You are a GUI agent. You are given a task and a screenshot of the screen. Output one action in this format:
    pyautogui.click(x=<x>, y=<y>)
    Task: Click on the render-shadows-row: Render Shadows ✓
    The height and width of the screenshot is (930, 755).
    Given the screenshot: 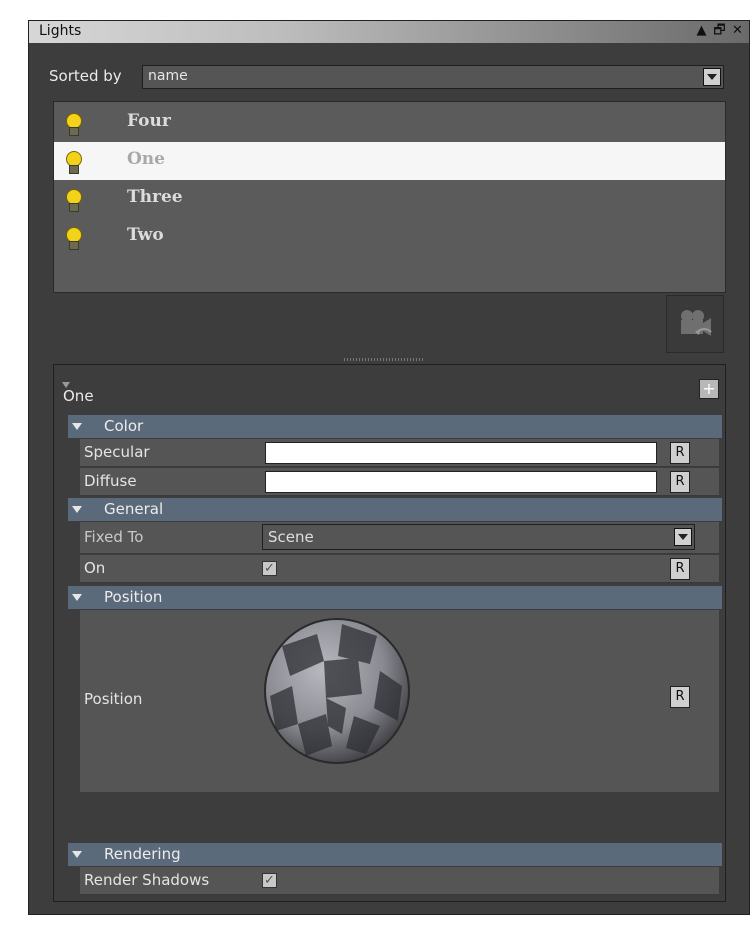 What is the action you would take?
    pyautogui.click(x=399, y=881)
    